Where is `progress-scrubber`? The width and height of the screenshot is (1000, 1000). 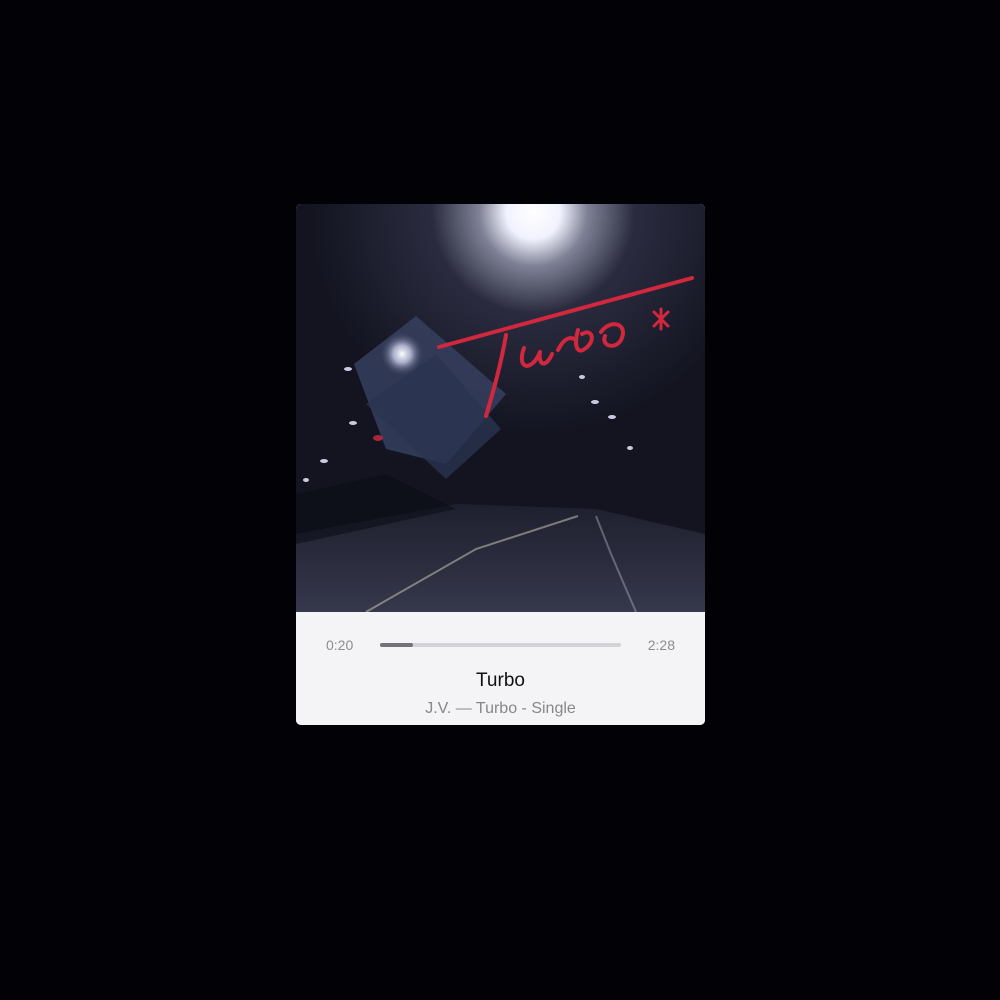
progress-scrubber is located at coordinates (500, 645).